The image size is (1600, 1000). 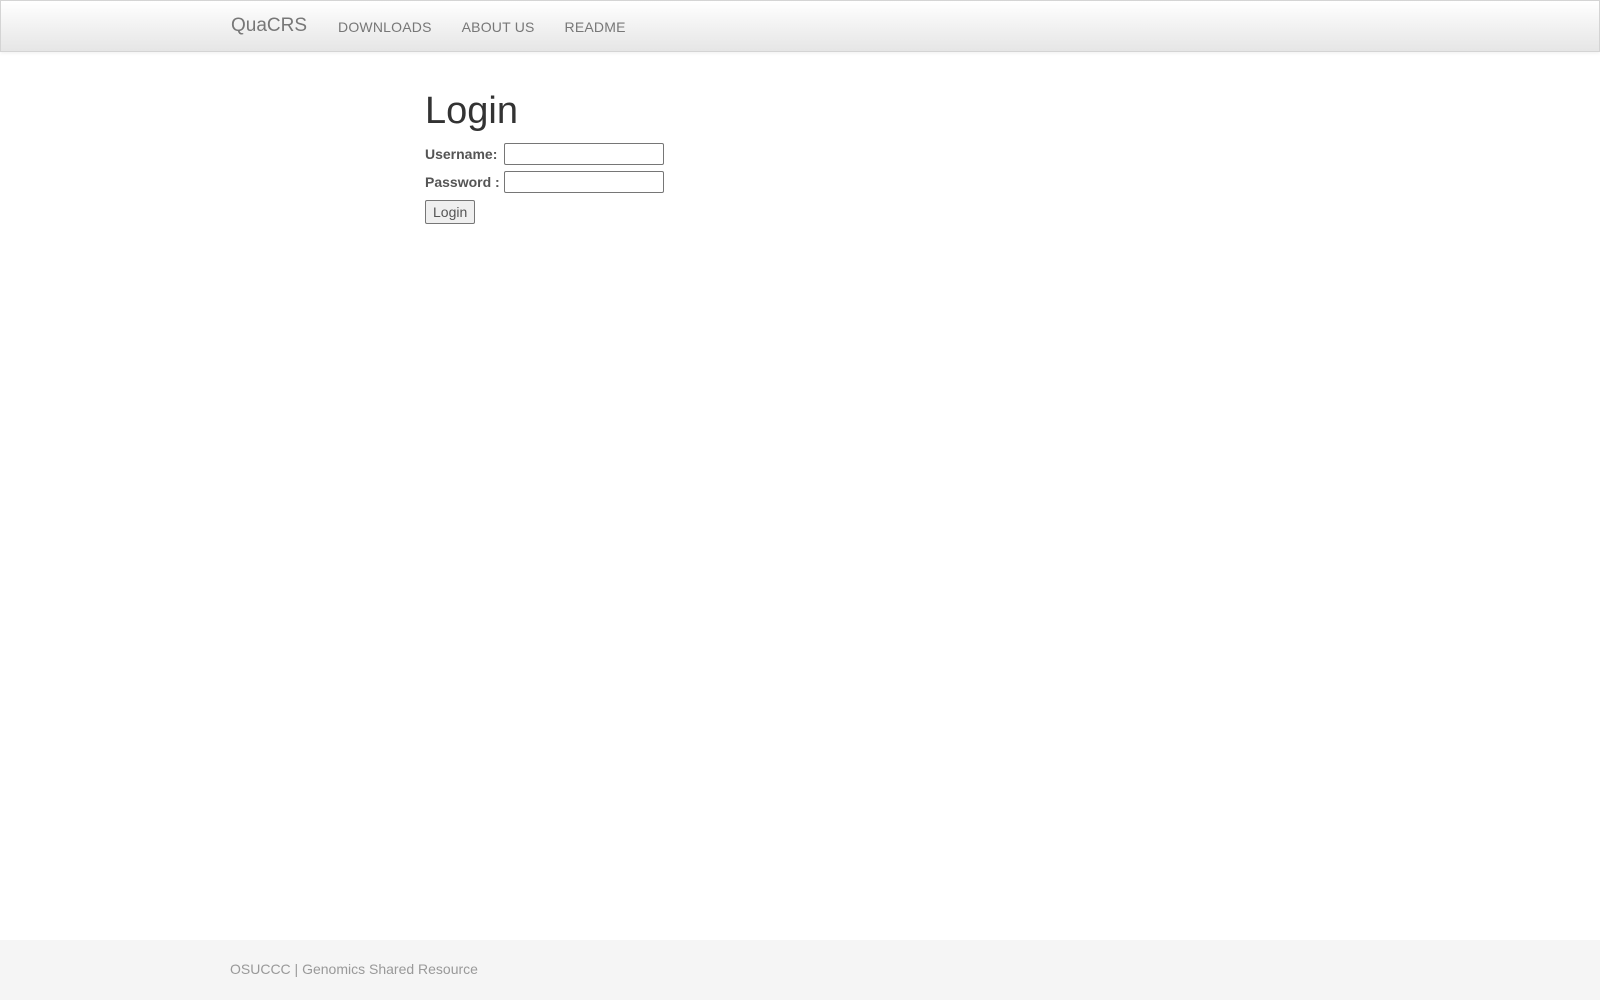 I want to click on nav-link-readme: README, so click(x=595, y=26).